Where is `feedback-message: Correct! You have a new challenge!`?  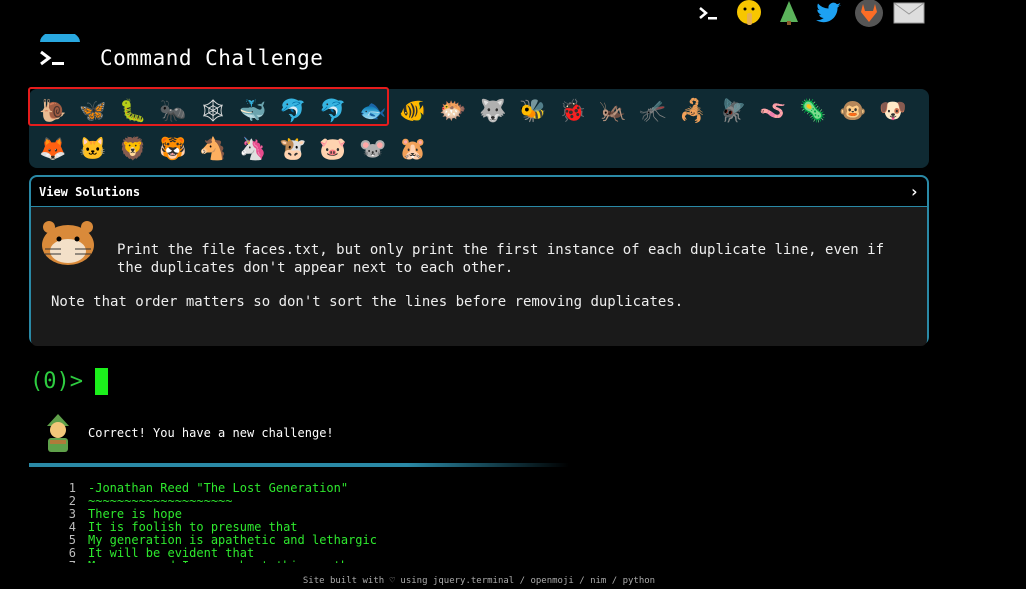 feedback-message: Correct! You have a new challenge! is located at coordinates (211, 433).